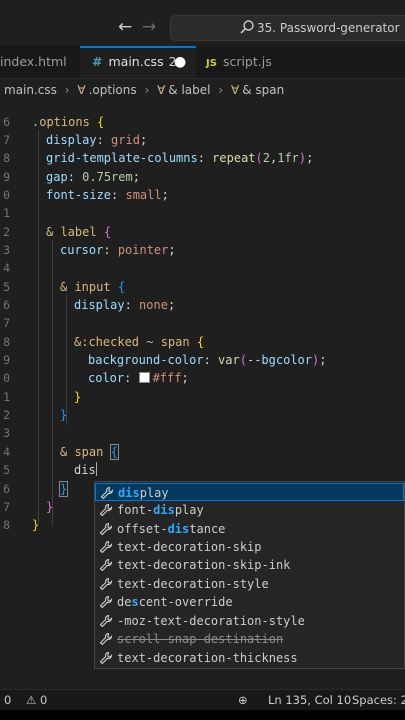  I want to click on code-text: gap: 0.75rem;, so click(93, 177).